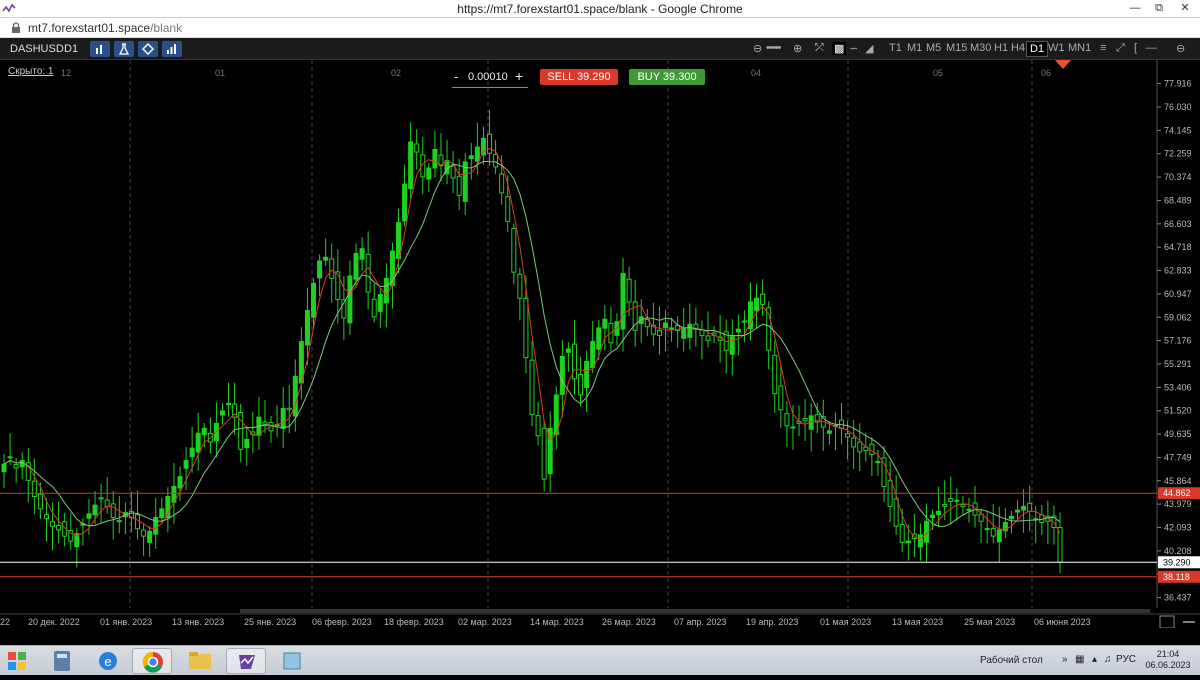  Describe the element at coordinates (1103, 48) in the screenshot. I see `menu-icon: ≡` at that location.